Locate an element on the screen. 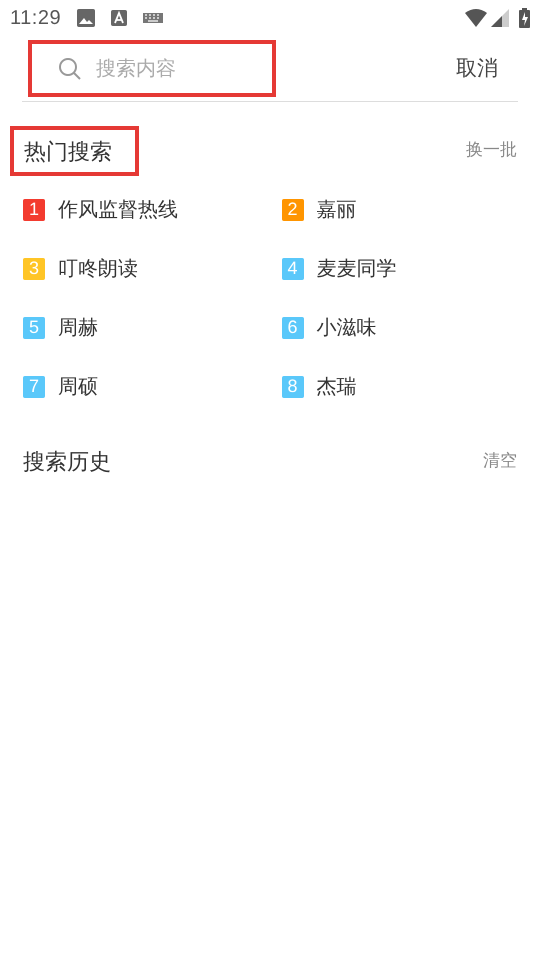 The image size is (540, 960). wifi-icon is located at coordinates (476, 18).